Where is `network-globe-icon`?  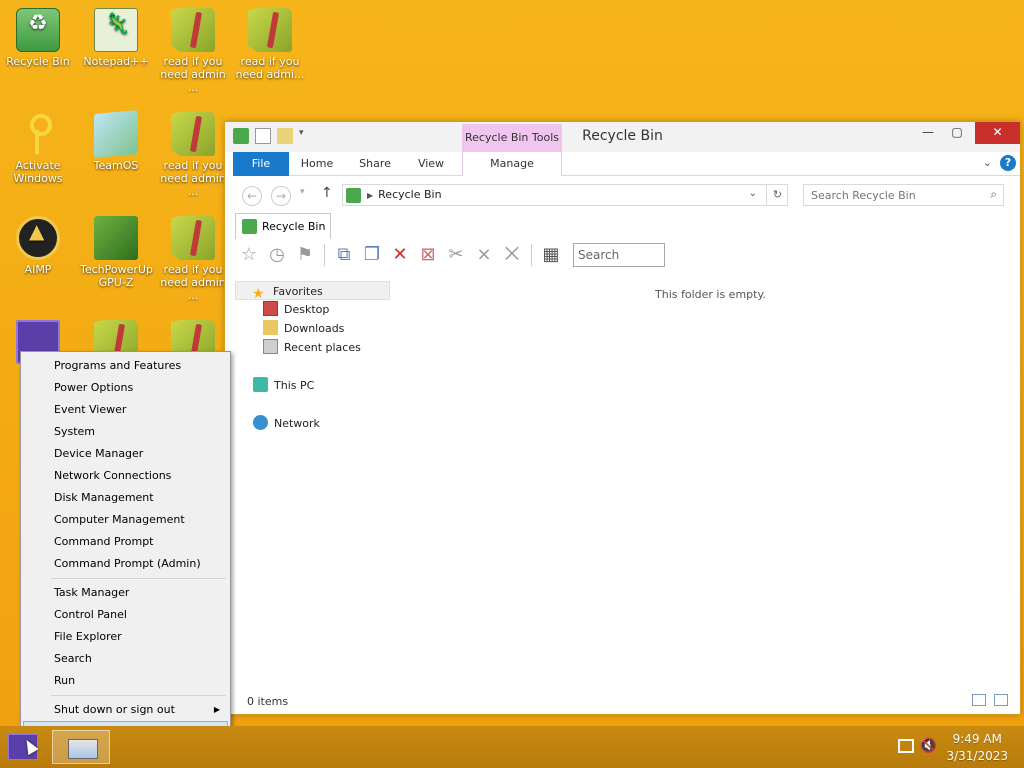
network-globe-icon is located at coordinates (260, 422).